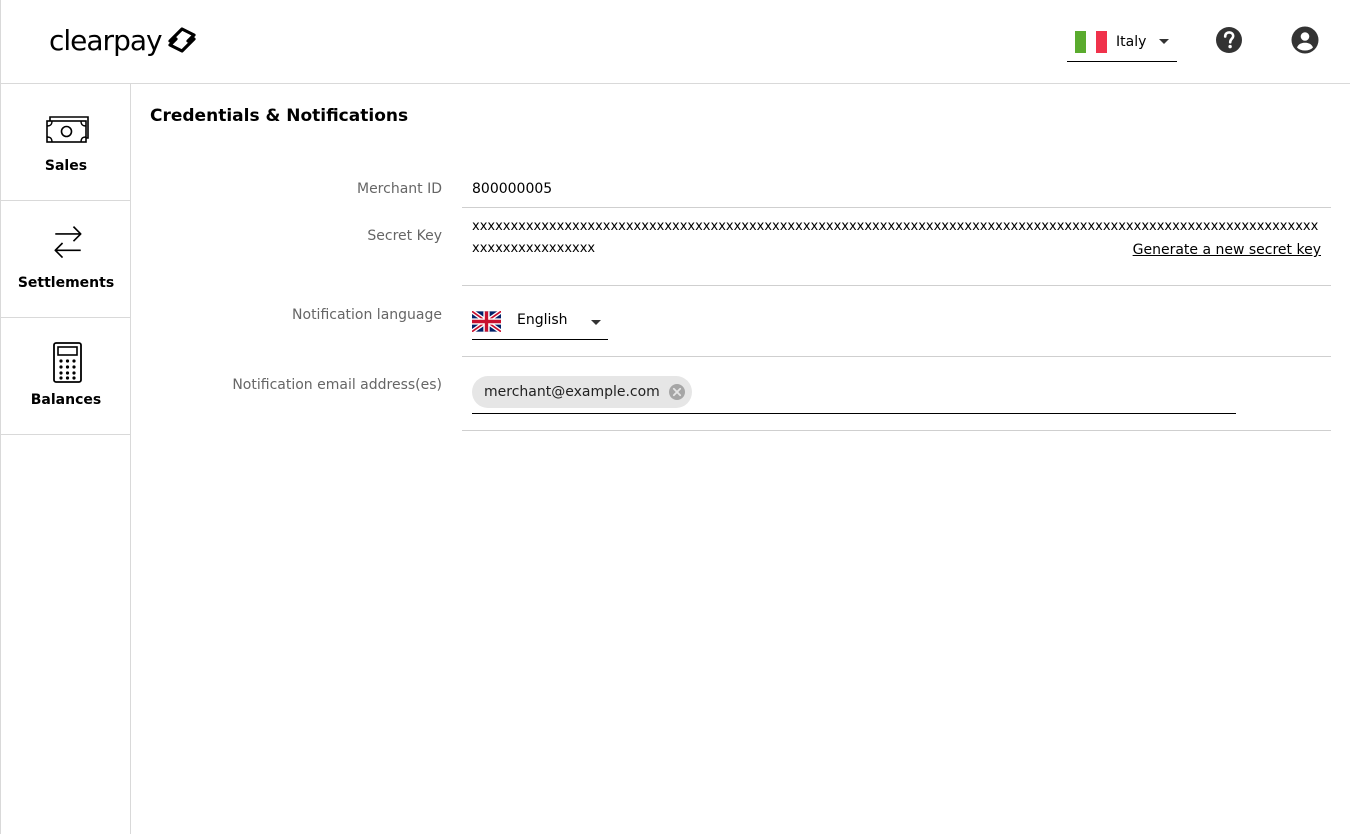 This screenshot has width=1350, height=834. Describe the element at coordinates (1131, 41) in the screenshot. I see `country-label: Italy` at that location.